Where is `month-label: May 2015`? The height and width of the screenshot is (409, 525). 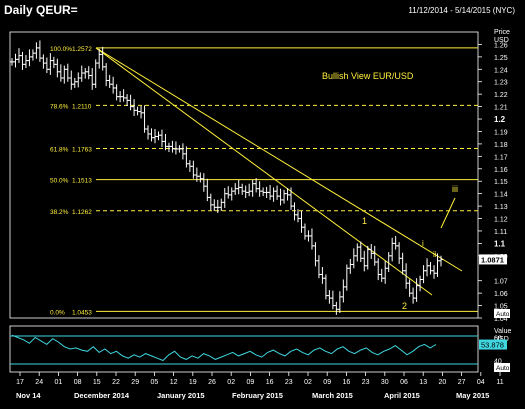 month-label: May 2015 is located at coordinates (472, 395).